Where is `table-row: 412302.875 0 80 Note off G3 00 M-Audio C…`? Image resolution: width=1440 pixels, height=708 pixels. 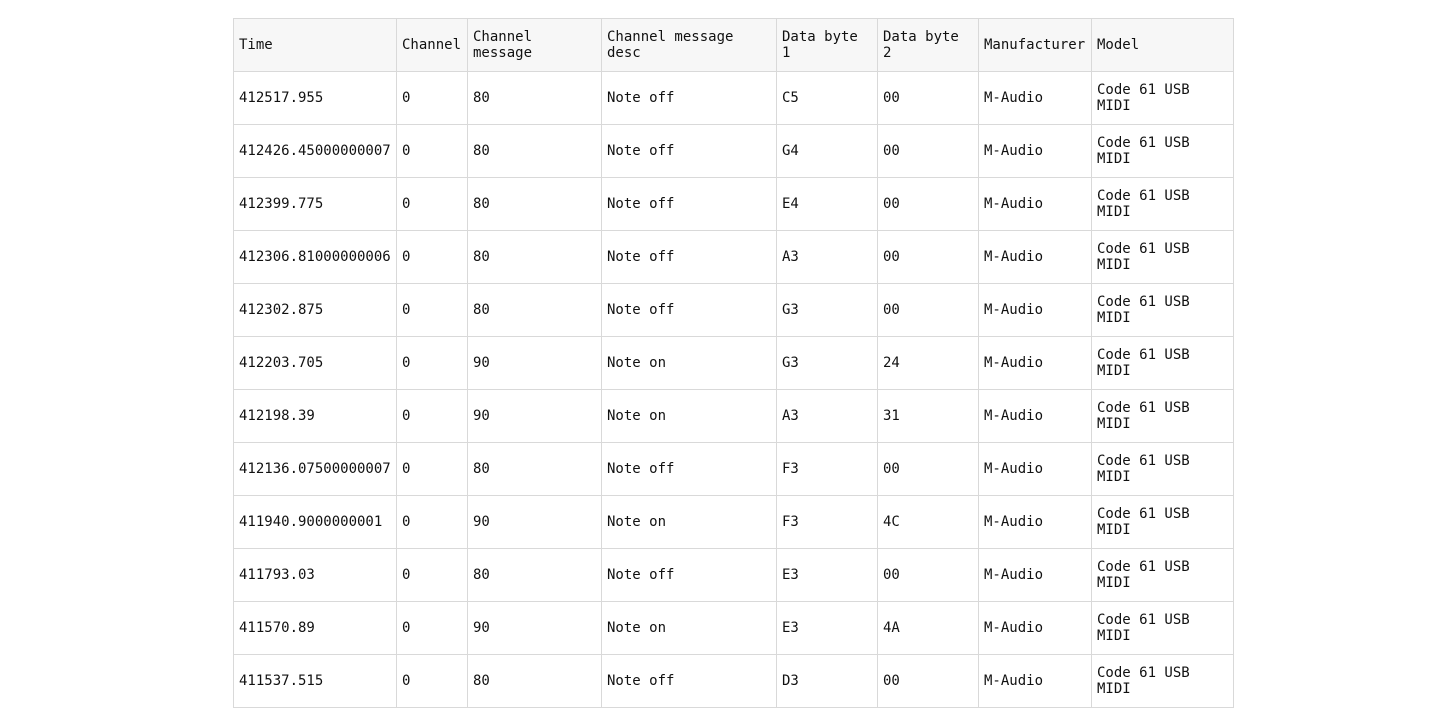
table-row: 412302.875 0 80 Note off G3 00 M-Audio C… is located at coordinates (733, 310).